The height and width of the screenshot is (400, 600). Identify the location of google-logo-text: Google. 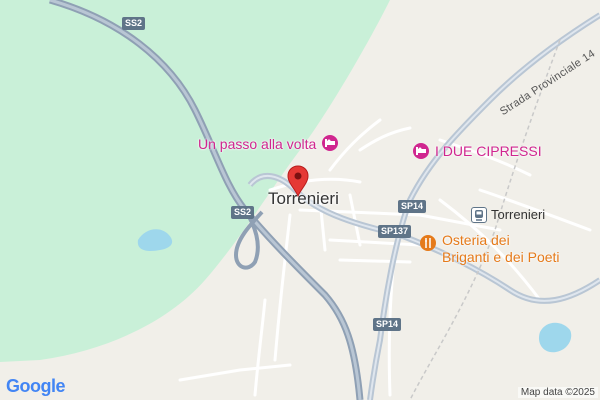
(36, 386).